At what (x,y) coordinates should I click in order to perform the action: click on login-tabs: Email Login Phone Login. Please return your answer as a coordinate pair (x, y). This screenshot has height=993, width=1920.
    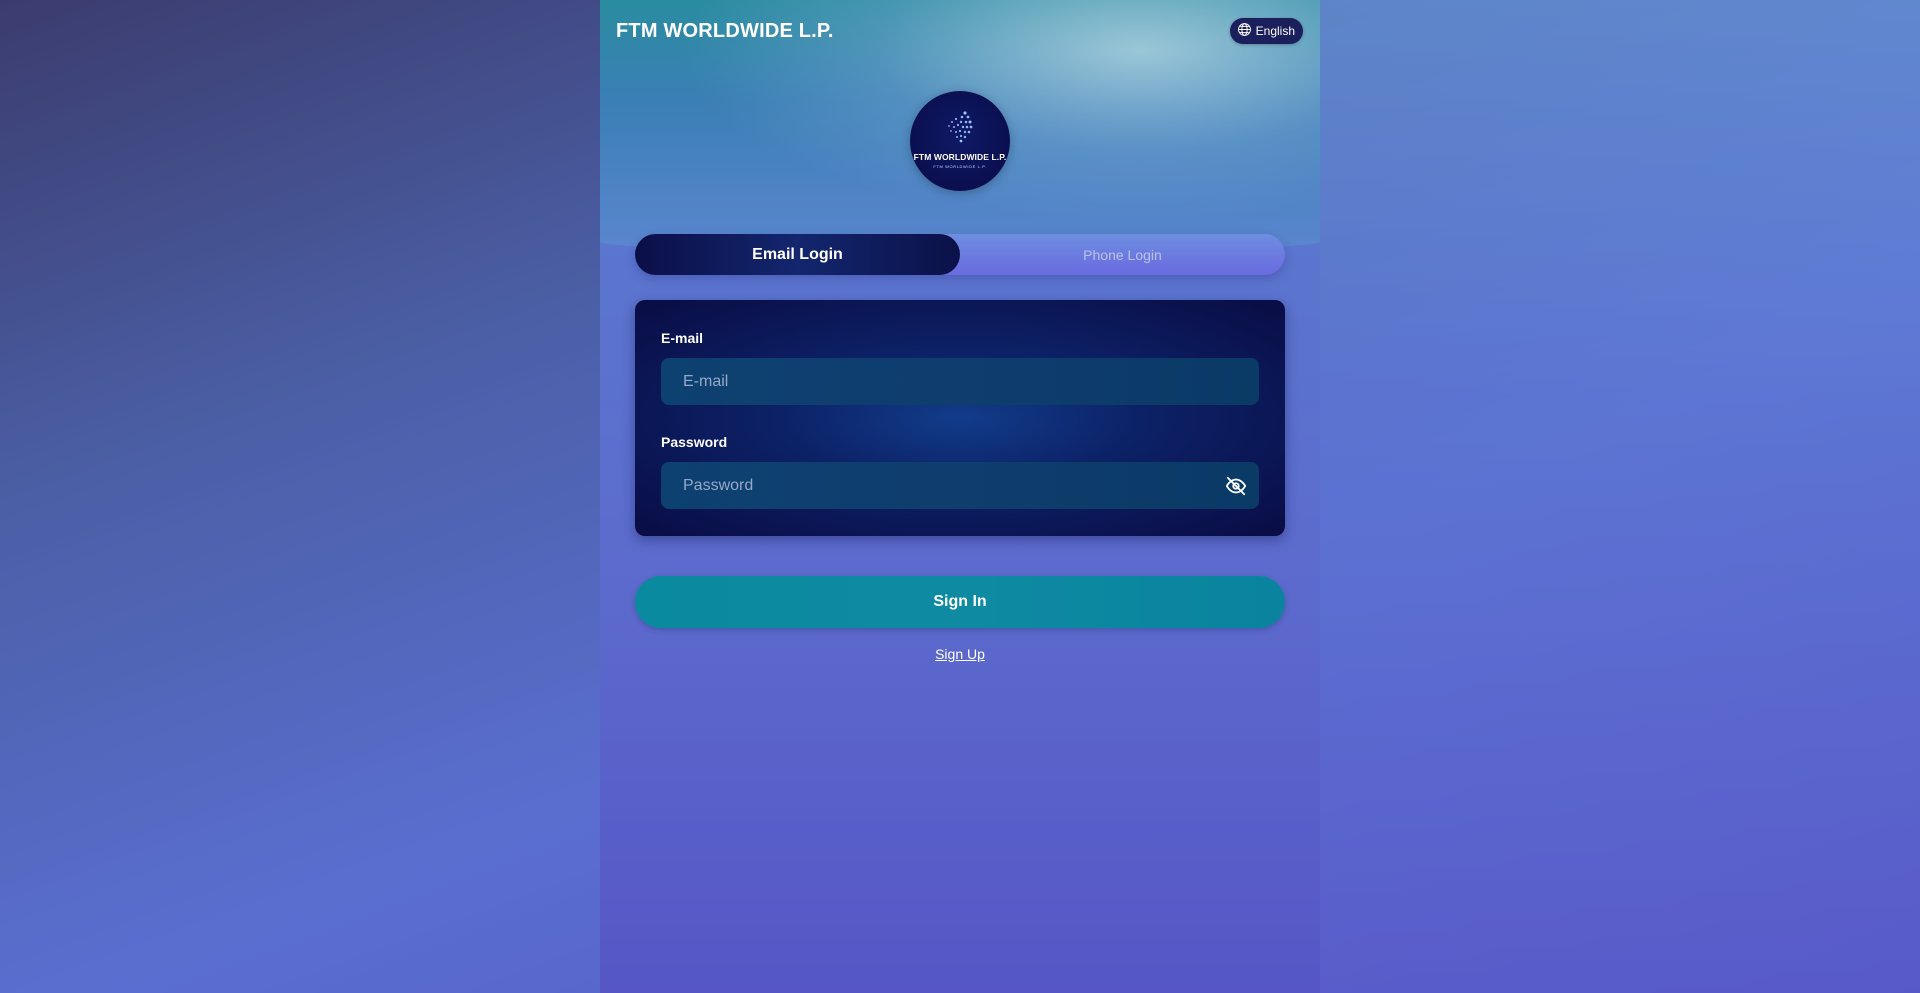
    Looking at the image, I should click on (960, 254).